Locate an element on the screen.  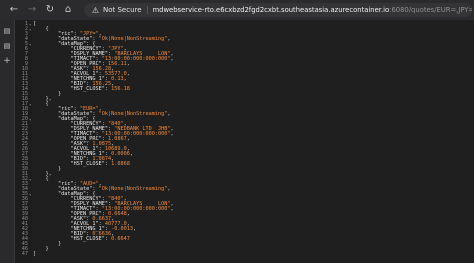
json-line: 47] is located at coordinates (230, 254).